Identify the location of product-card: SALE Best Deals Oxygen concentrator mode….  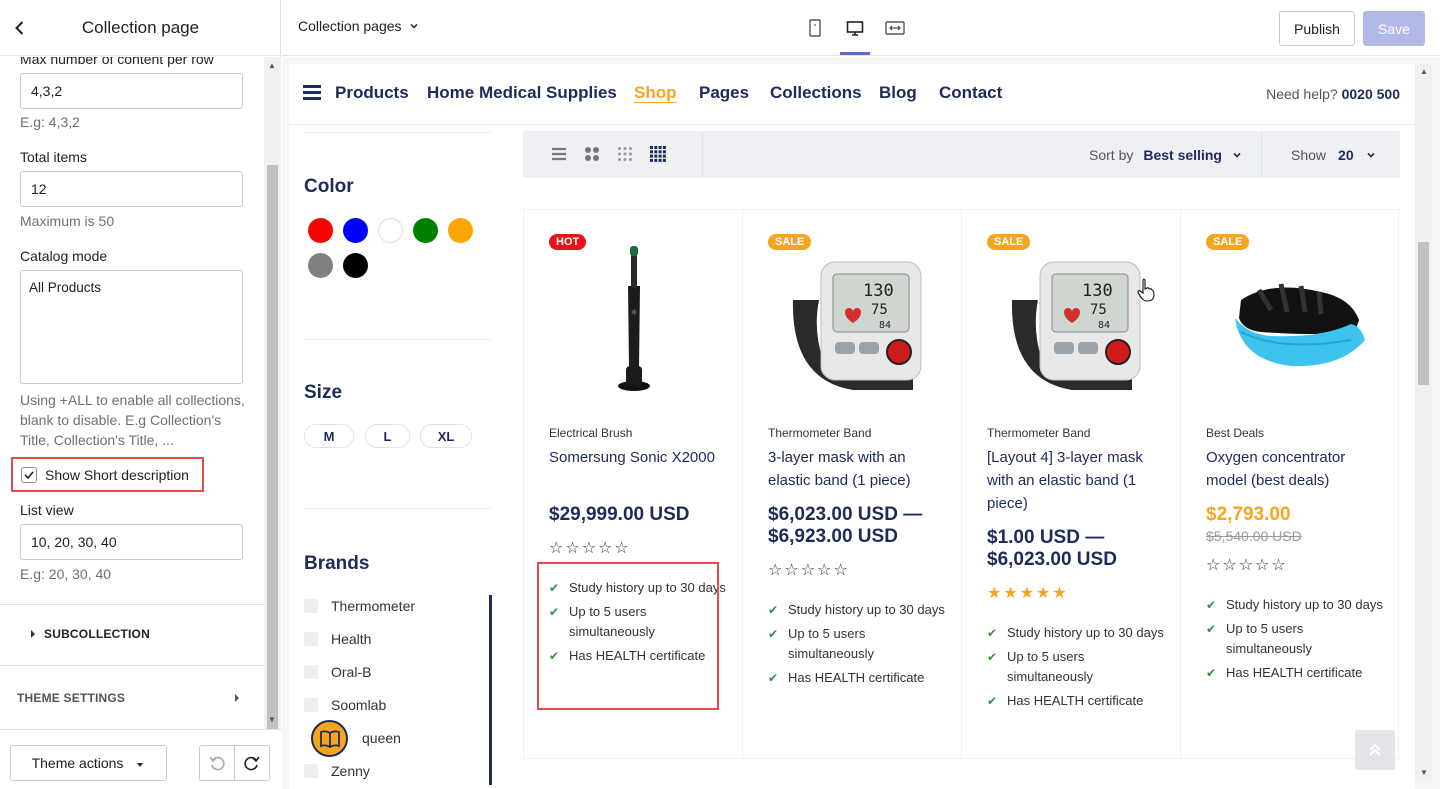
(1289, 484).